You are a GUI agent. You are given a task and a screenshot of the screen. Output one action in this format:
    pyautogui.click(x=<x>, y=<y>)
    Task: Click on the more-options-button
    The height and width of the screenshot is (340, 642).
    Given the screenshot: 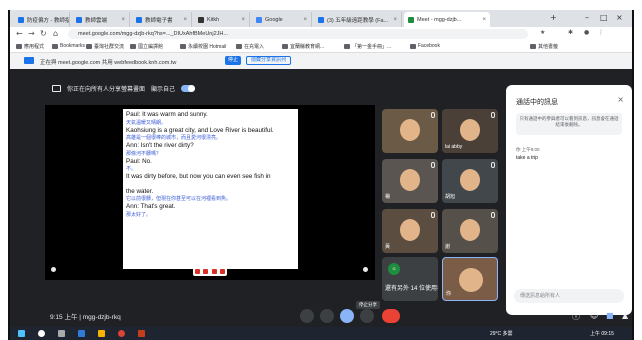 What is the action you would take?
    pyautogui.click(x=367, y=316)
    